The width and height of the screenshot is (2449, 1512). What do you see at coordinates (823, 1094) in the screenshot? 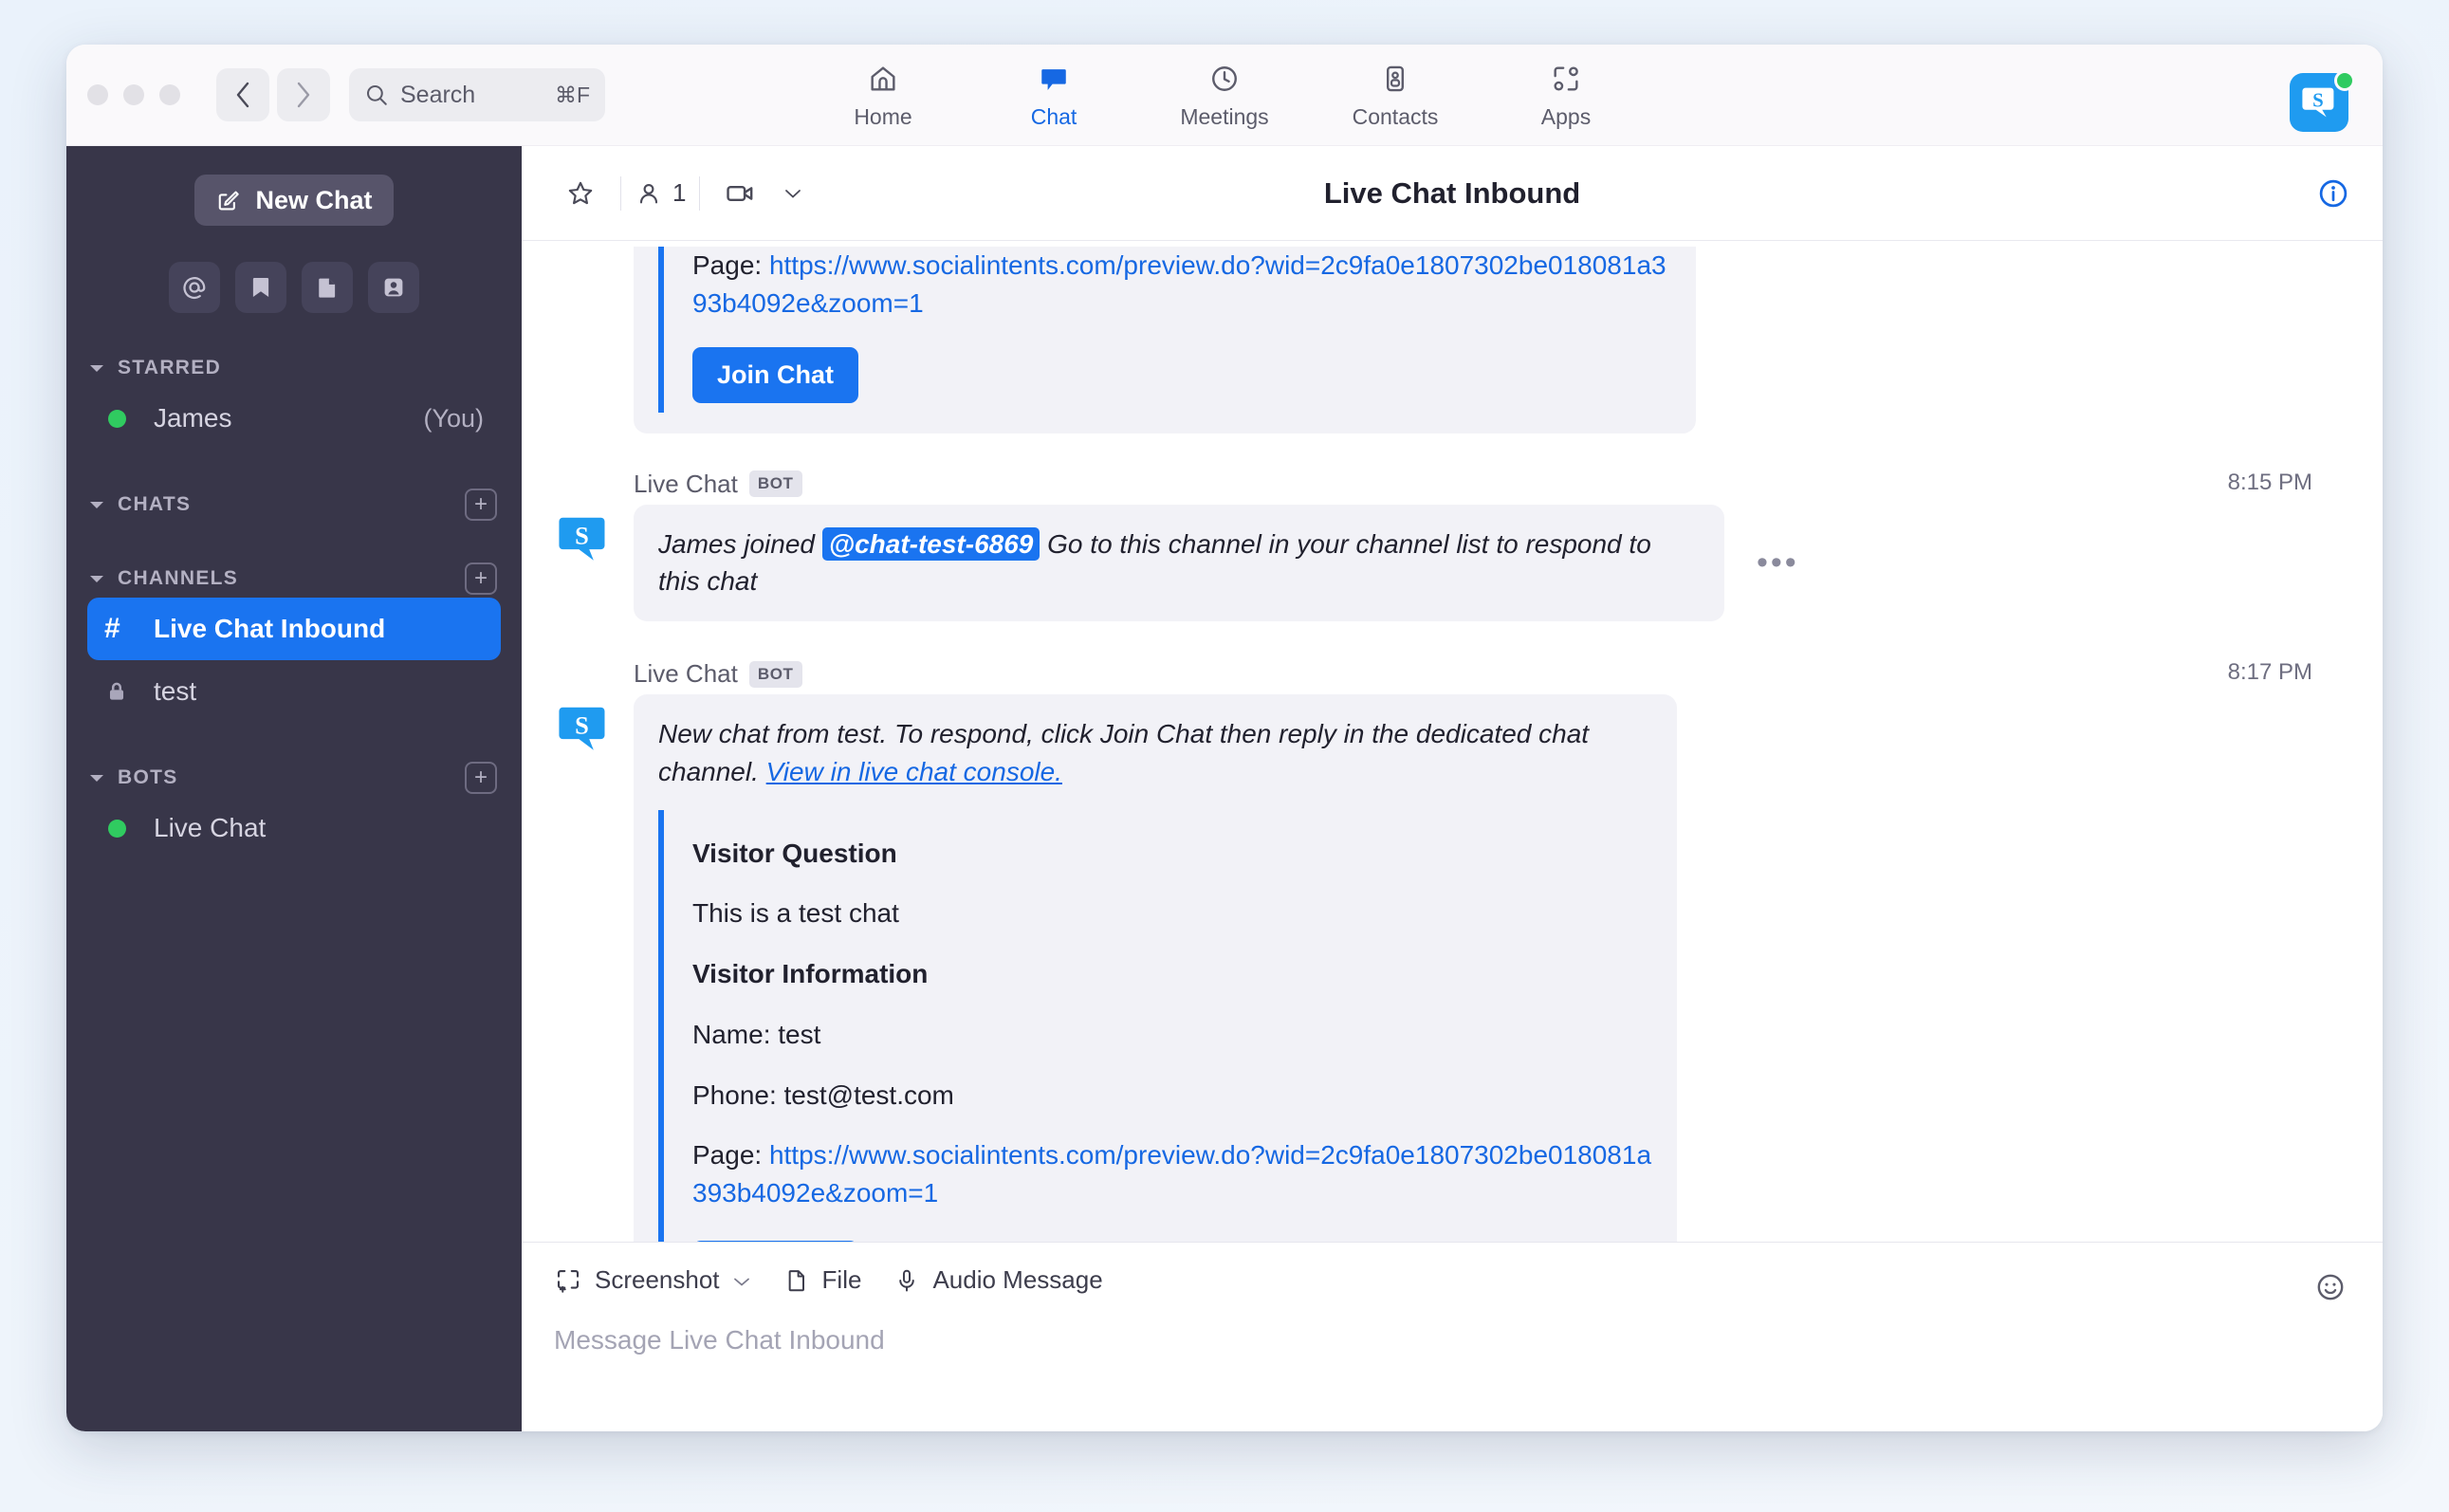
I see `visitor-phone: Phone: test@test.com` at bounding box center [823, 1094].